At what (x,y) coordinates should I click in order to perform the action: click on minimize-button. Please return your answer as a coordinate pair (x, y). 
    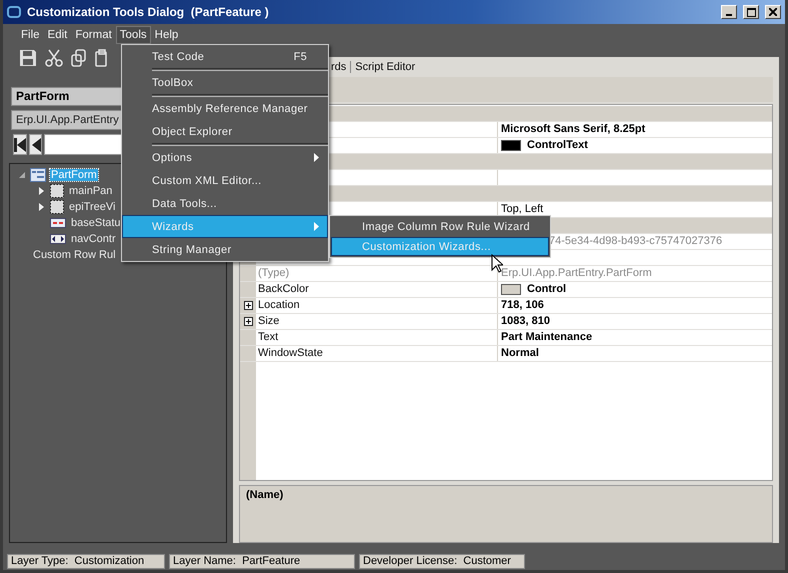
    Looking at the image, I should click on (729, 12).